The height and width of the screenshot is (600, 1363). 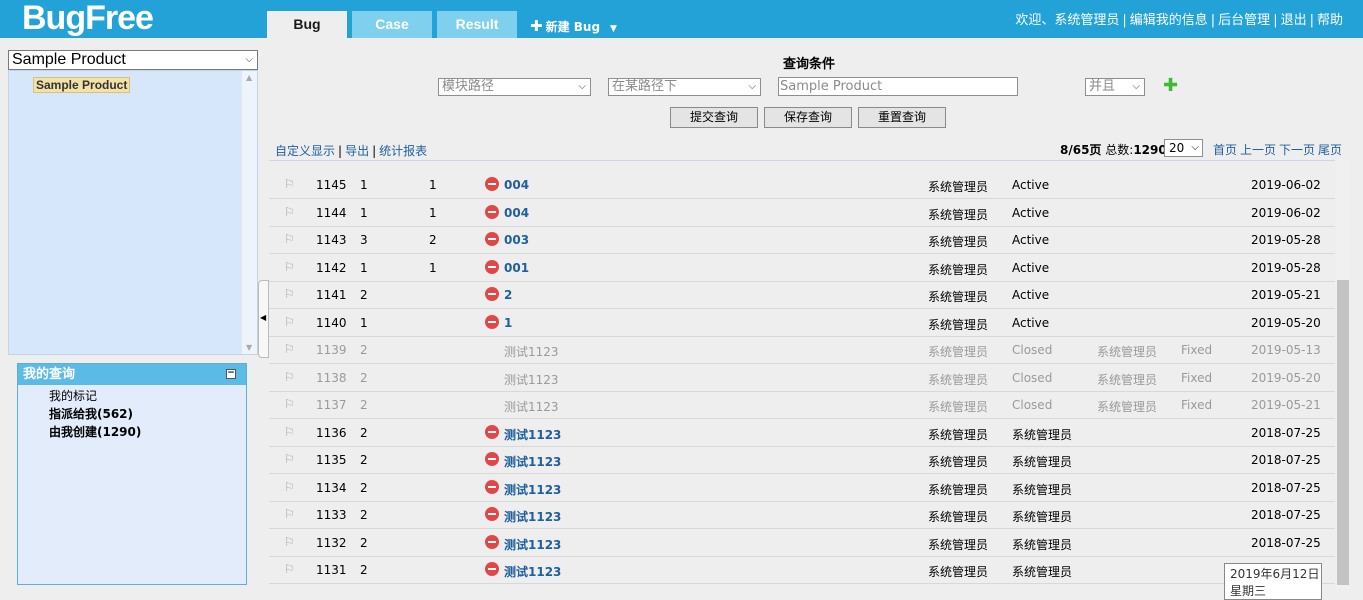 What do you see at coordinates (902, 117) in the screenshot?
I see `reset-query-button: 重置查询` at bounding box center [902, 117].